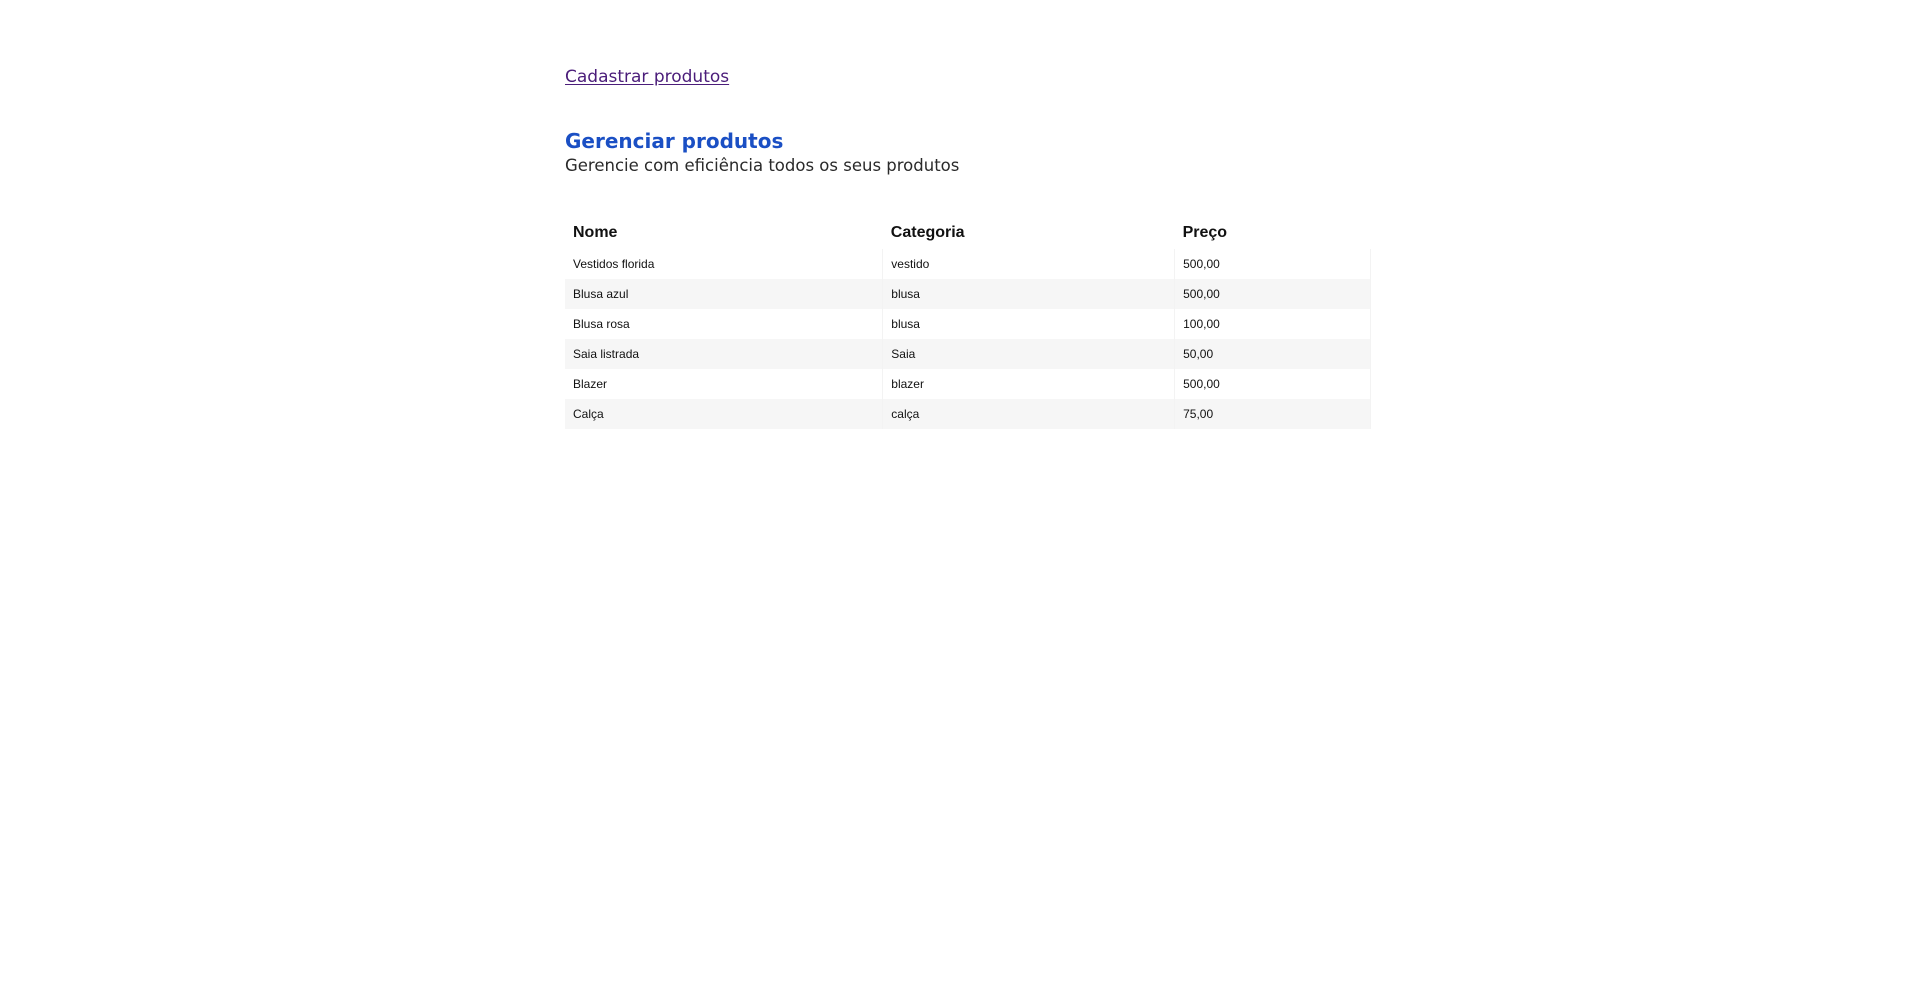 The height and width of the screenshot is (1001, 1920). I want to click on page-title: Gerenciar produtos, so click(674, 141).